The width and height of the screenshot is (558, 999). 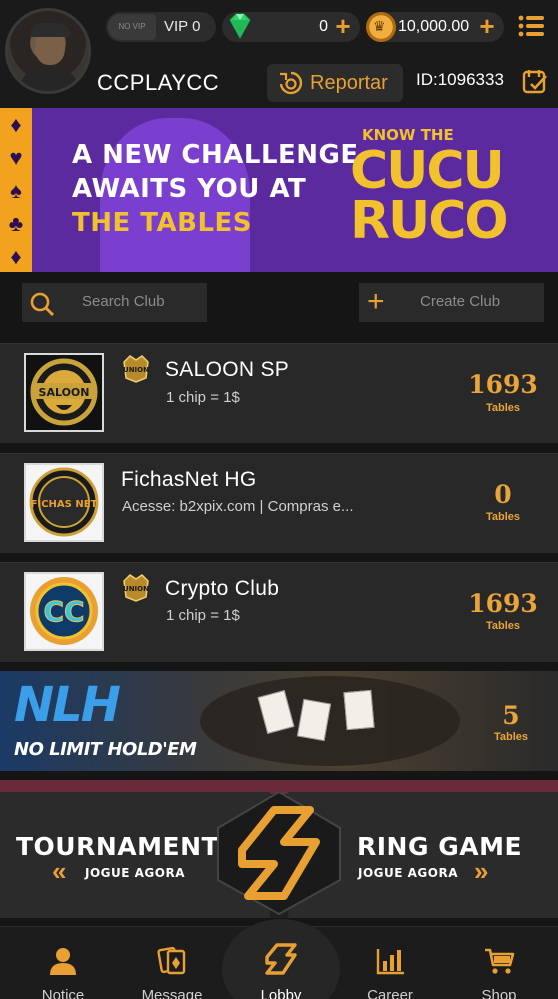 I want to click on search-club-label: Search Club, so click(x=123, y=301).